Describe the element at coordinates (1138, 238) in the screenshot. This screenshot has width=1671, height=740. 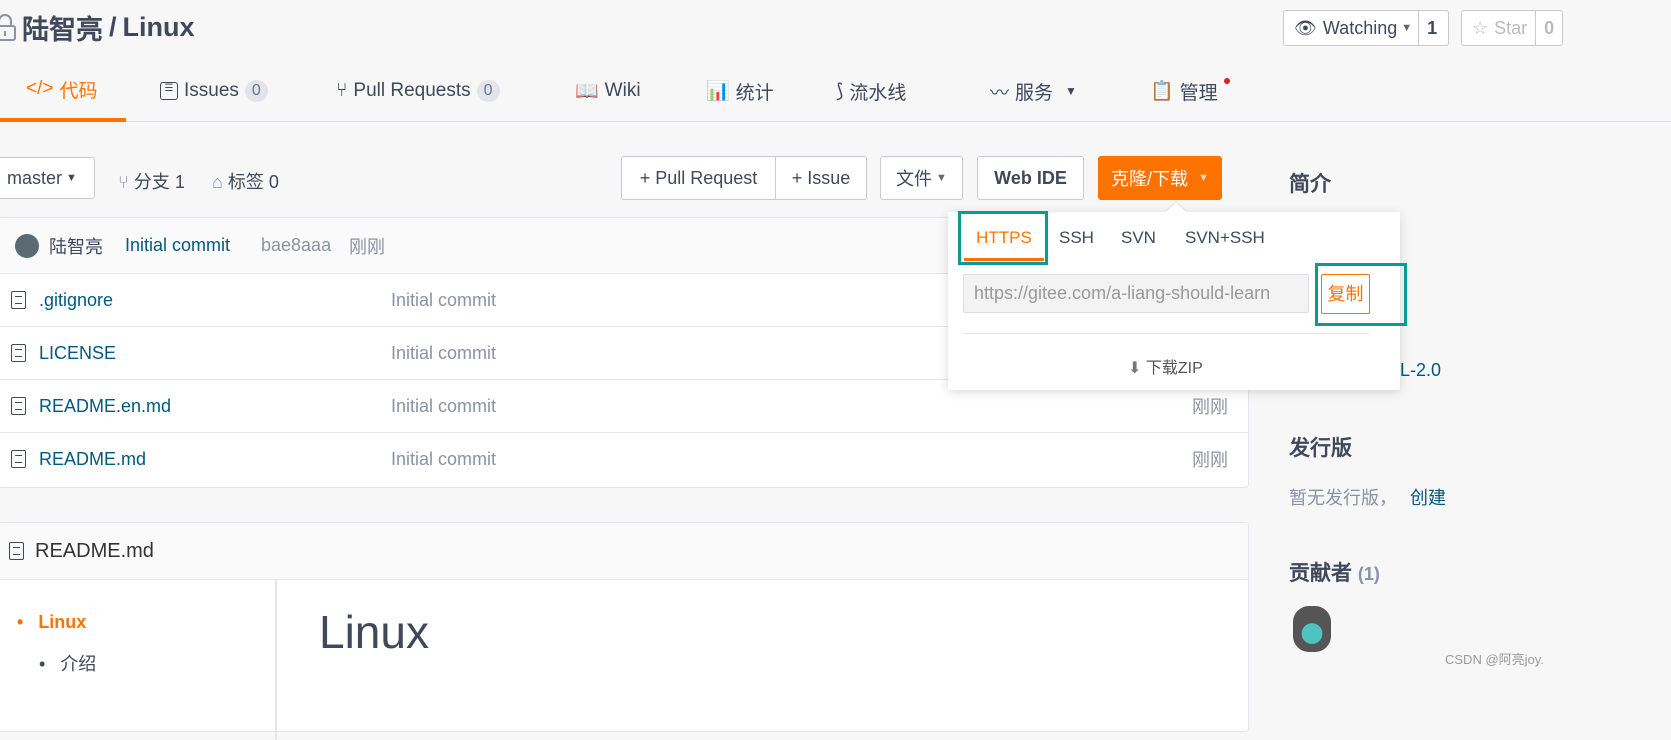
I see `tab-svn: SVN` at that location.